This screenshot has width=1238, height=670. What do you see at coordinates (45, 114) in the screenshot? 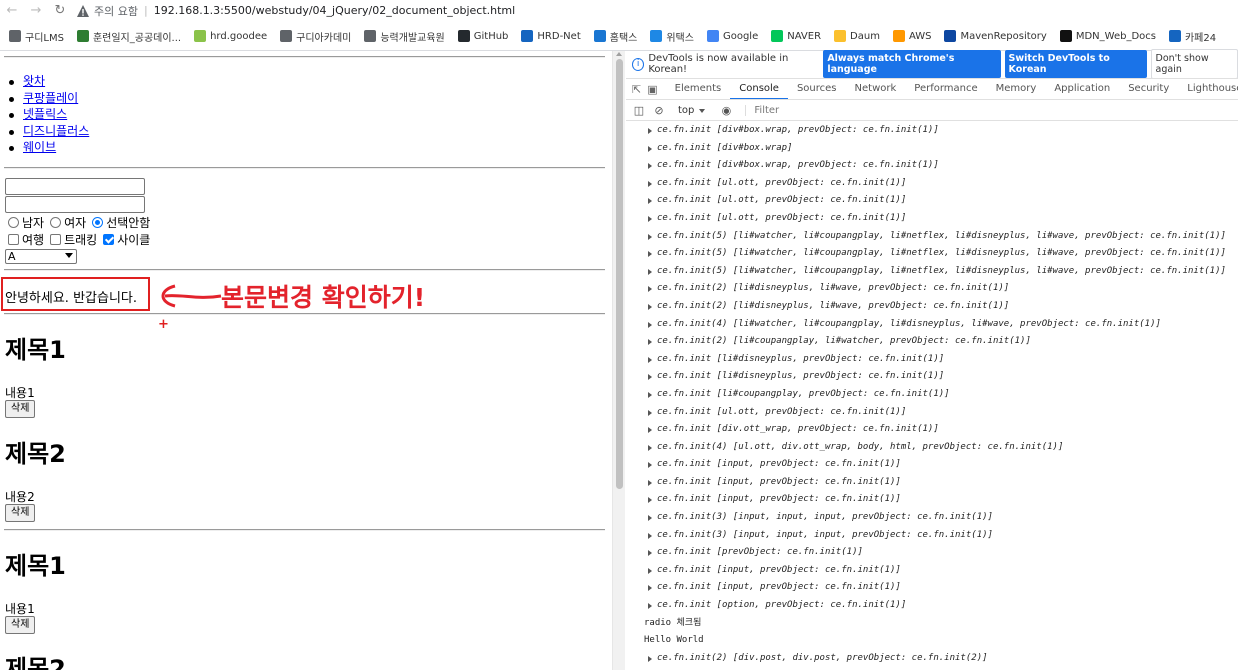
I see `ott-link: 넷플릭스` at bounding box center [45, 114].